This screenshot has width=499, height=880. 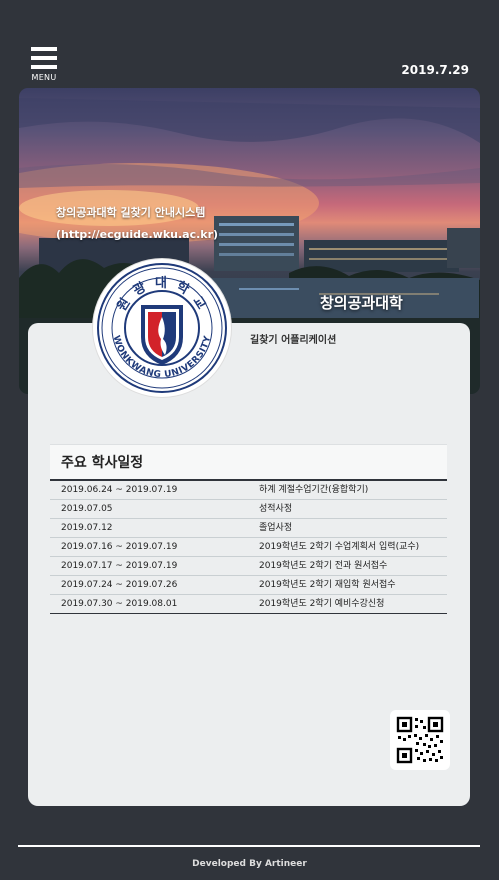 I want to click on schedule-date: 2019.07.30 ~ 2019.08.01, so click(x=119, y=604).